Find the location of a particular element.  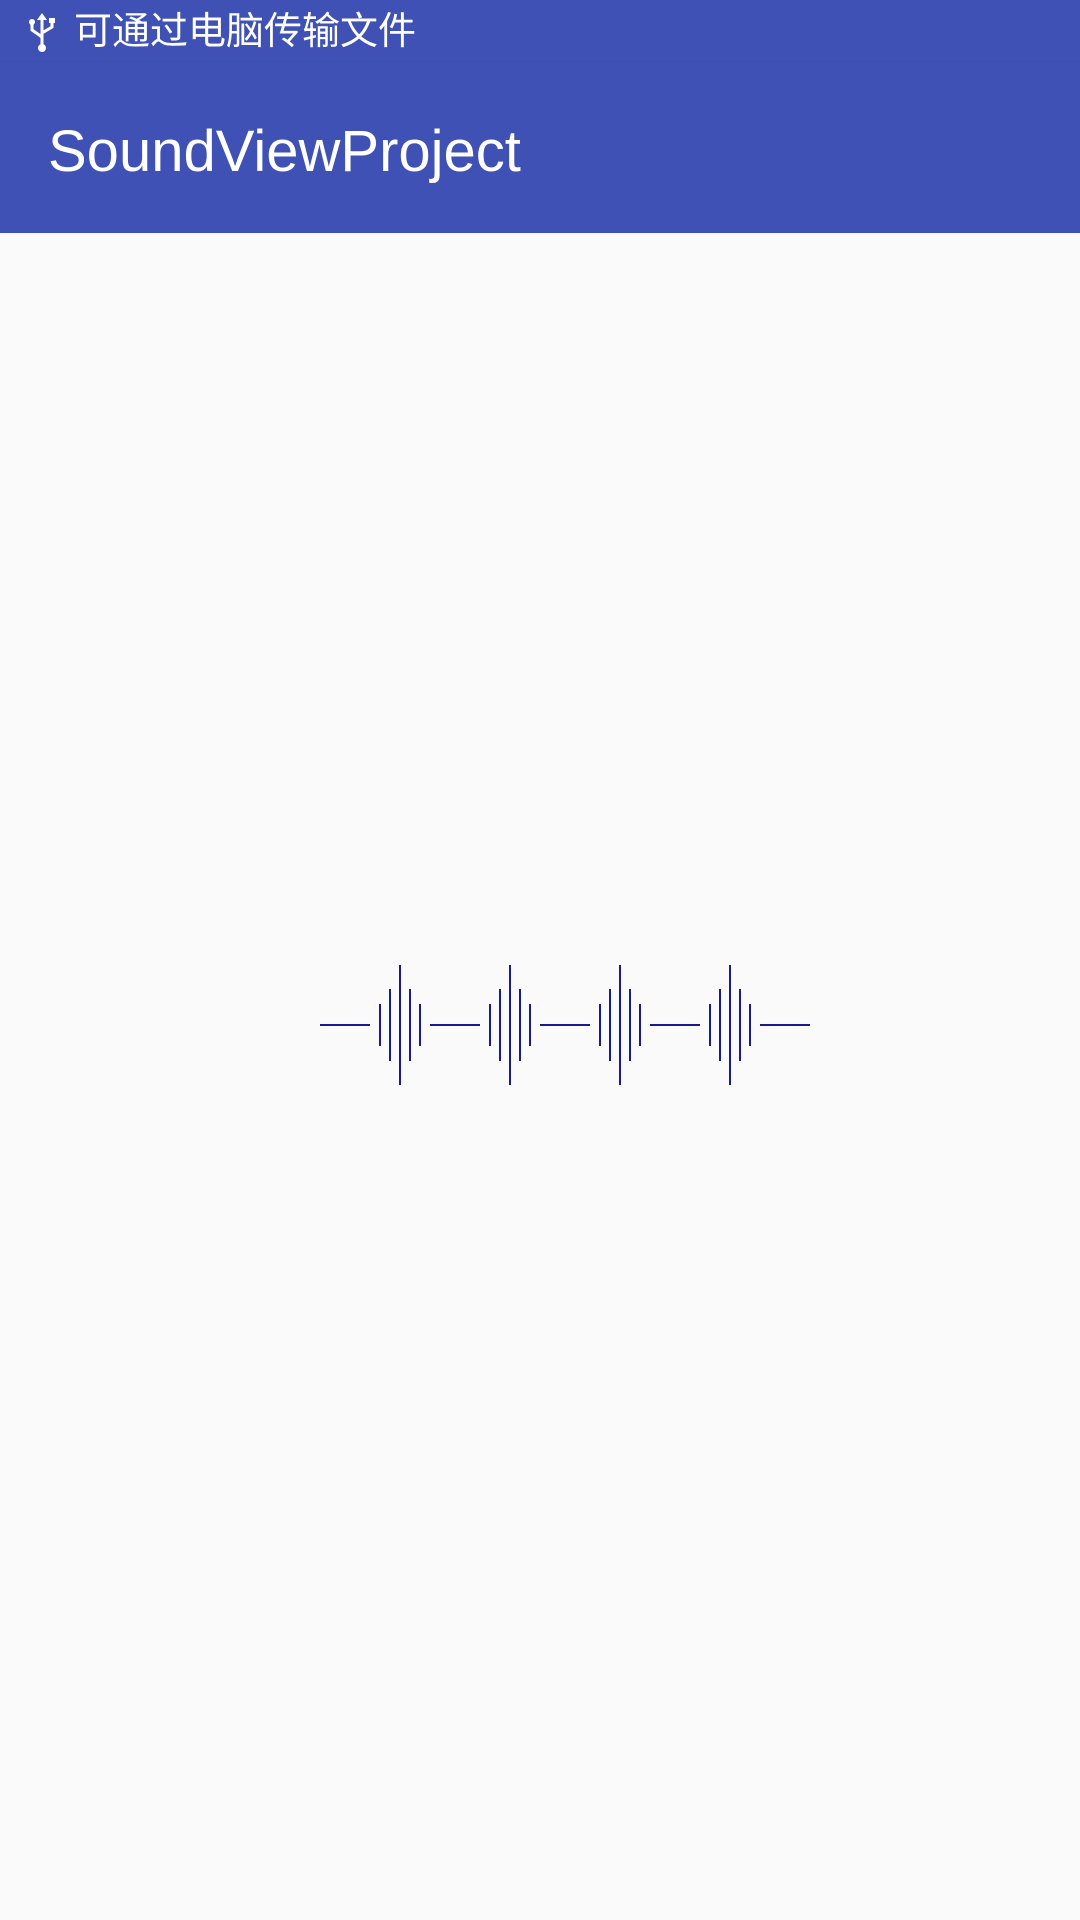

sound-waveform-view is located at coordinates (565, 1025).